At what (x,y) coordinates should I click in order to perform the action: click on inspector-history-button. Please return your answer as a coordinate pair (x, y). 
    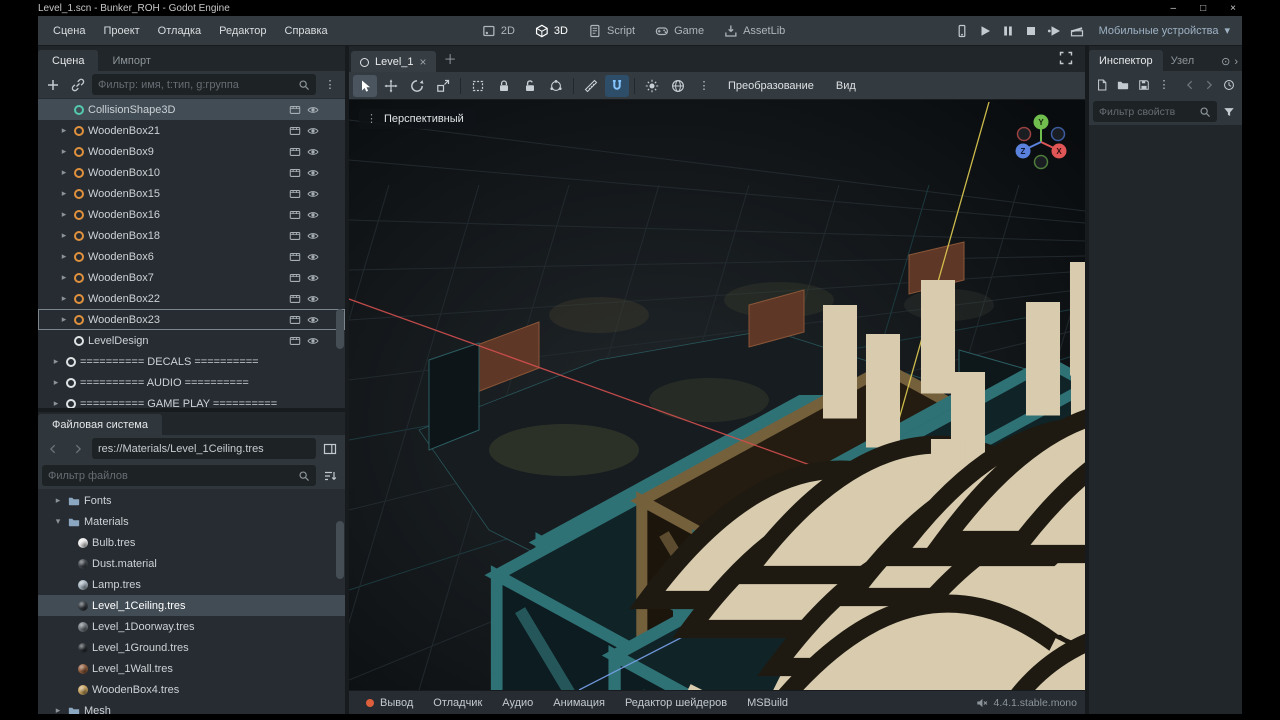
    Looking at the image, I should click on (1229, 85).